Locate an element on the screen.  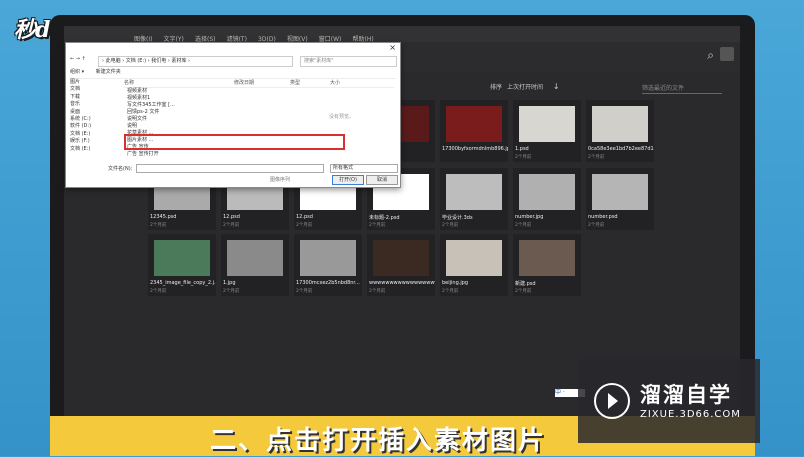
workspace-icon is located at coordinates (727, 54).